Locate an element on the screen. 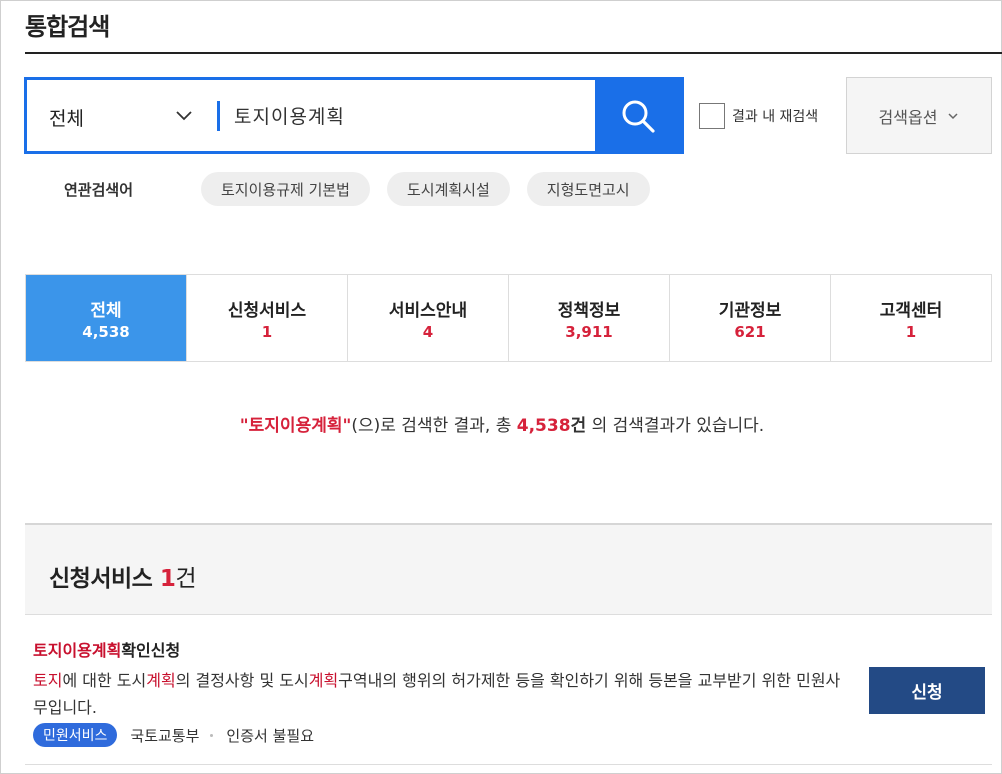 The width and height of the screenshot is (1002, 774). tab-all: 전체 4,538 is located at coordinates (106, 318).